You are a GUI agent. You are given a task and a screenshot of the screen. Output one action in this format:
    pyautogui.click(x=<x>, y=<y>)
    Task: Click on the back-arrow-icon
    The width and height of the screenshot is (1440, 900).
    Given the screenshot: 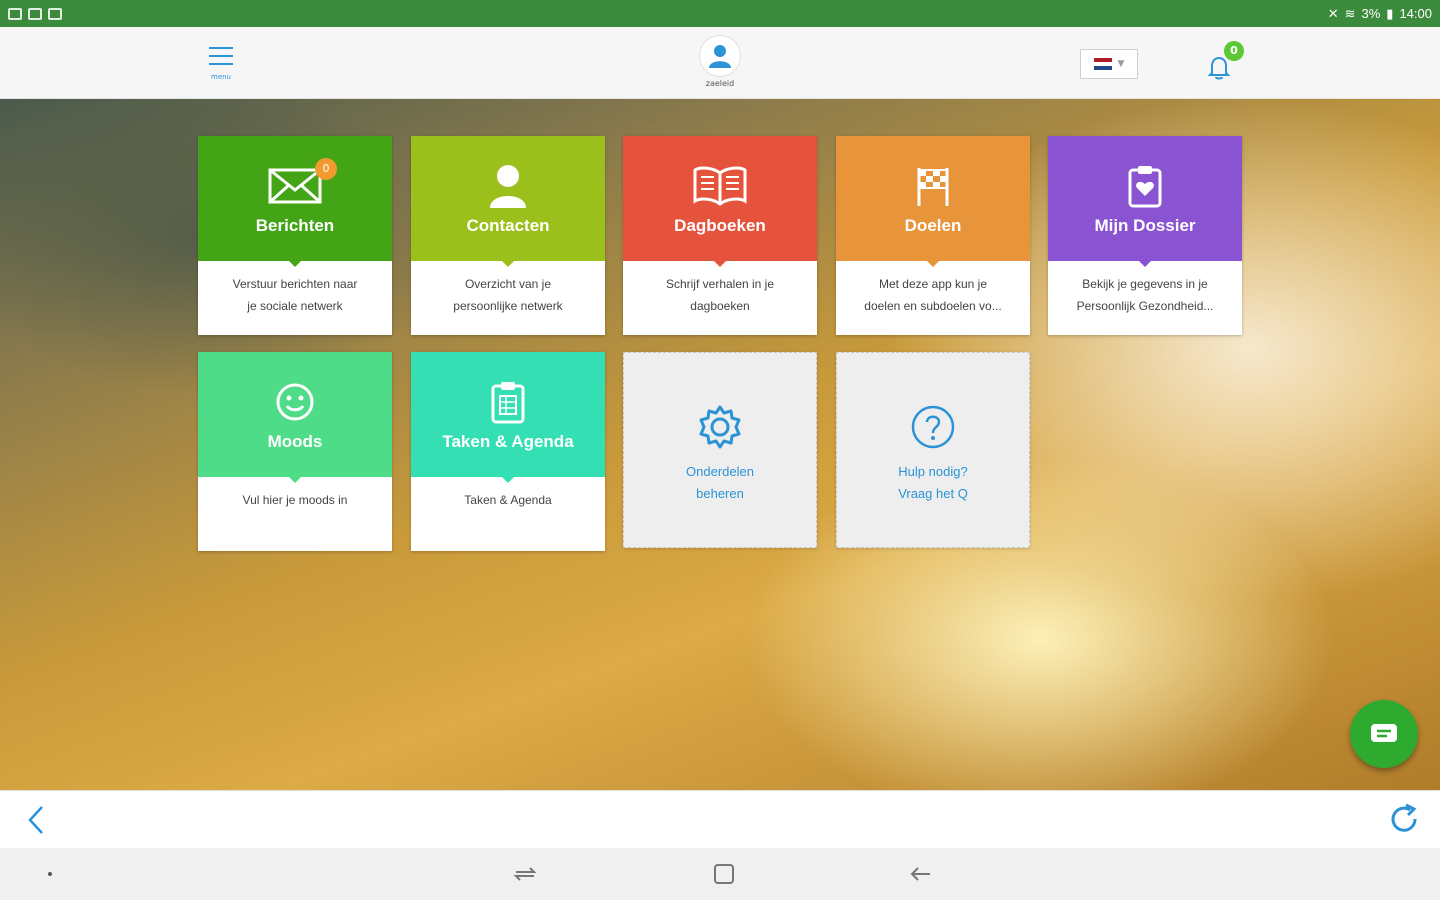 What is the action you would take?
    pyautogui.click(x=37, y=820)
    